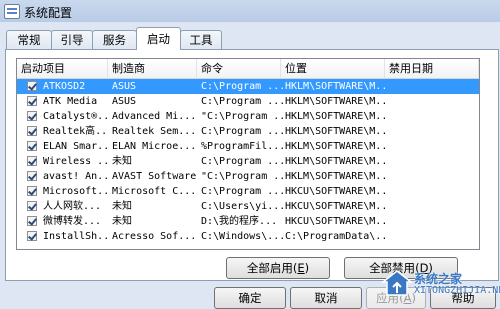  I want to click on column-header-command: 命令, so click(239, 68).